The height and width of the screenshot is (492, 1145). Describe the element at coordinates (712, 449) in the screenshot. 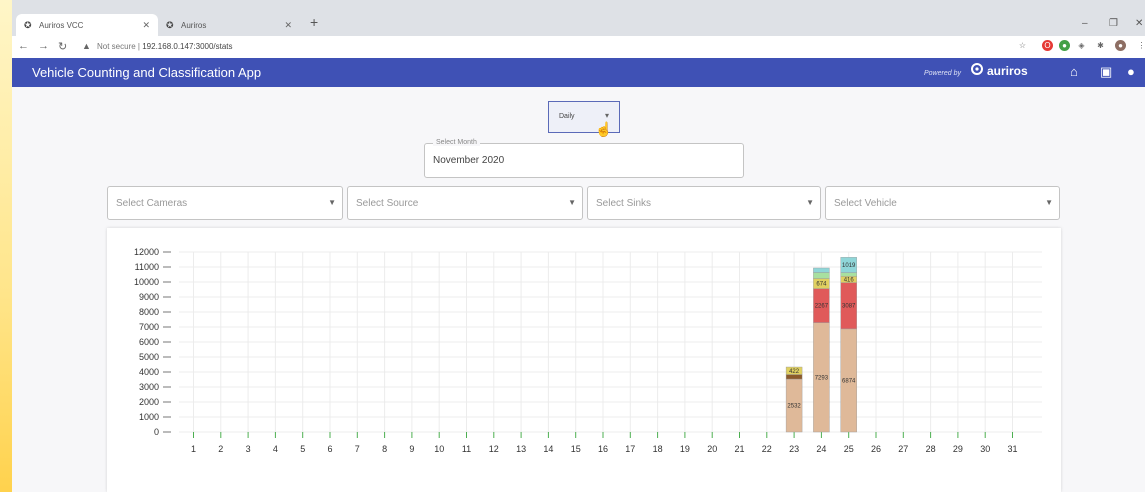

I see `x-tick-label: 20` at that location.